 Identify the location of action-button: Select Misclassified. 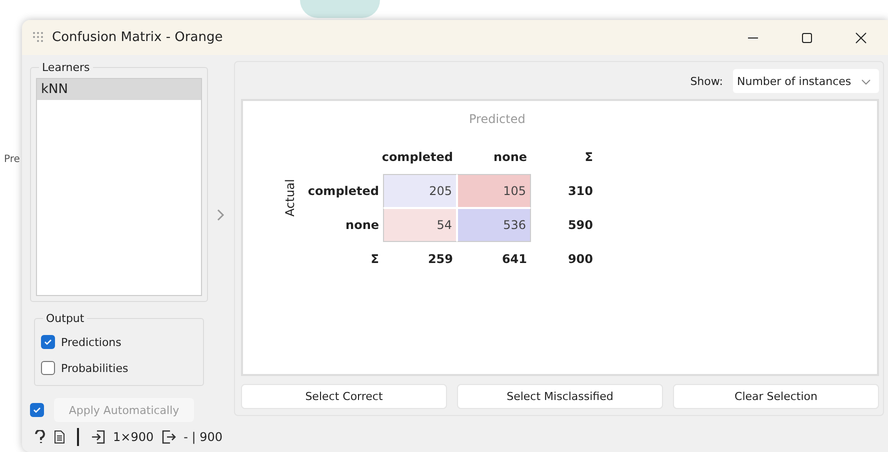
(560, 396).